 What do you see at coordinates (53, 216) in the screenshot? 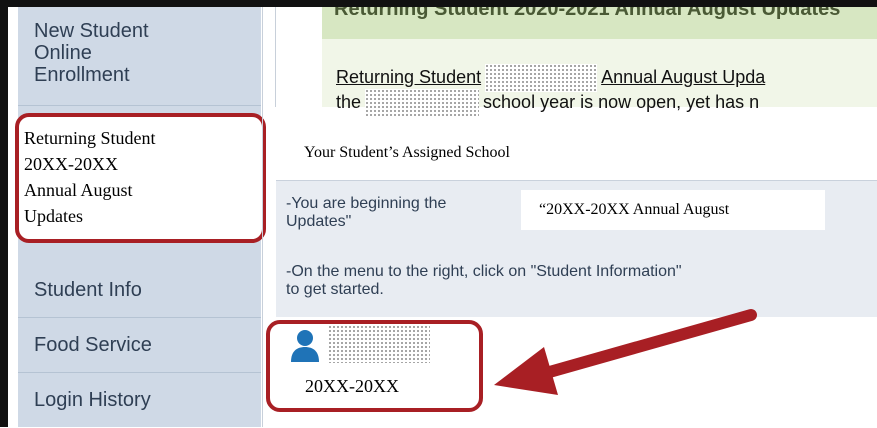
I see `sidebar-item-label: Updates` at bounding box center [53, 216].